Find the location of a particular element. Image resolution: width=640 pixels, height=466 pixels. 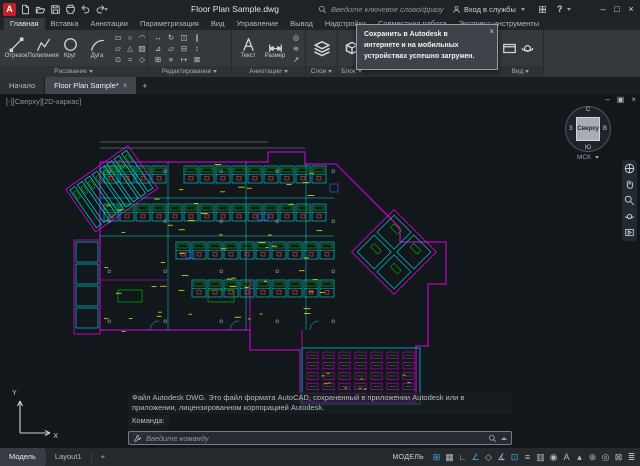

customize-command-icon is located at coordinates (137, 438).